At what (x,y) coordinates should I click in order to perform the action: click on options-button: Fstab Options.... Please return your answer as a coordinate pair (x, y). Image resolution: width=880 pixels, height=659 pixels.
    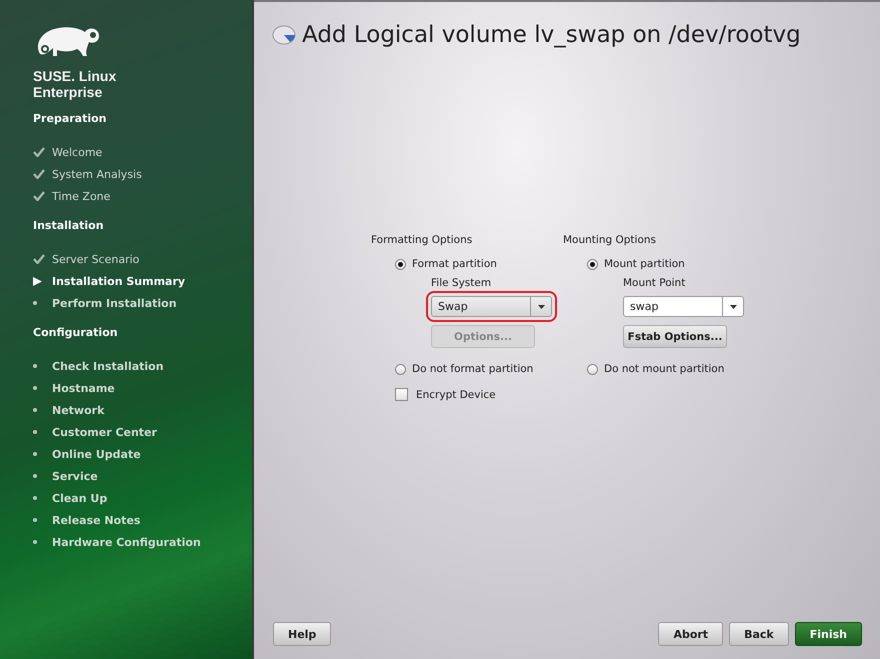
    Looking at the image, I should click on (675, 336).